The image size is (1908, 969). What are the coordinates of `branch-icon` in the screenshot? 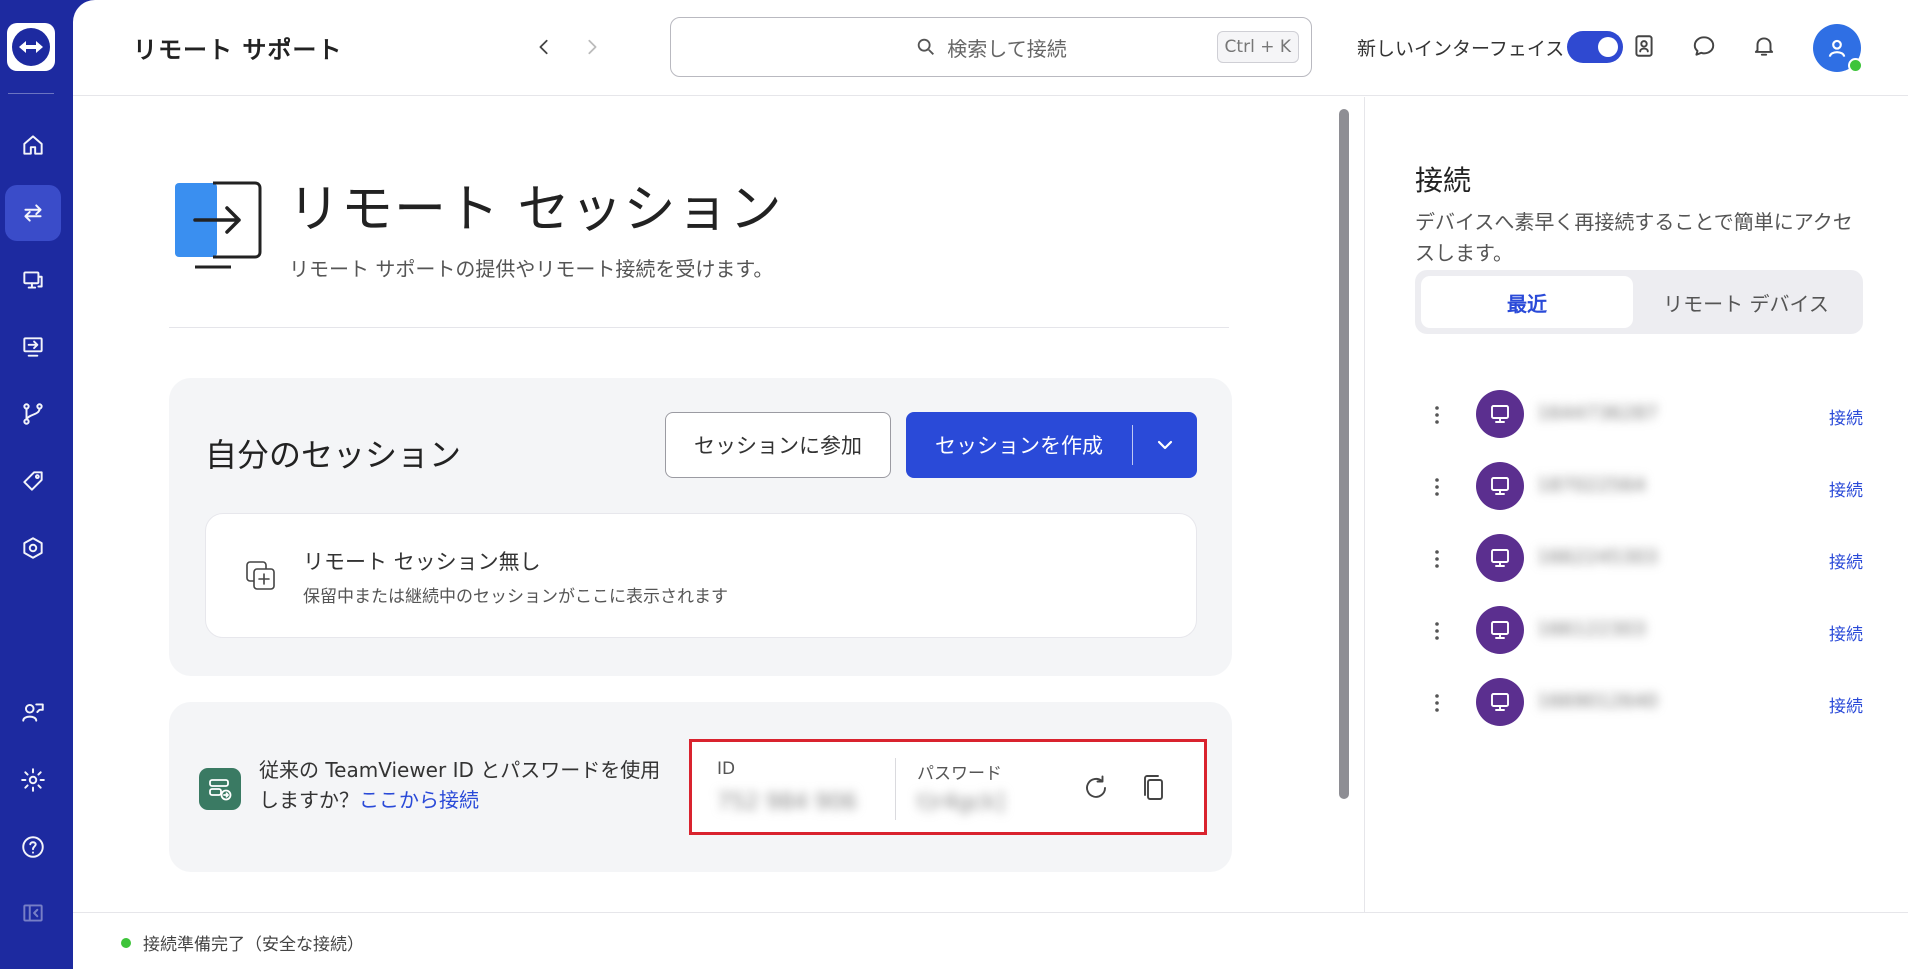 It's located at (33, 414).